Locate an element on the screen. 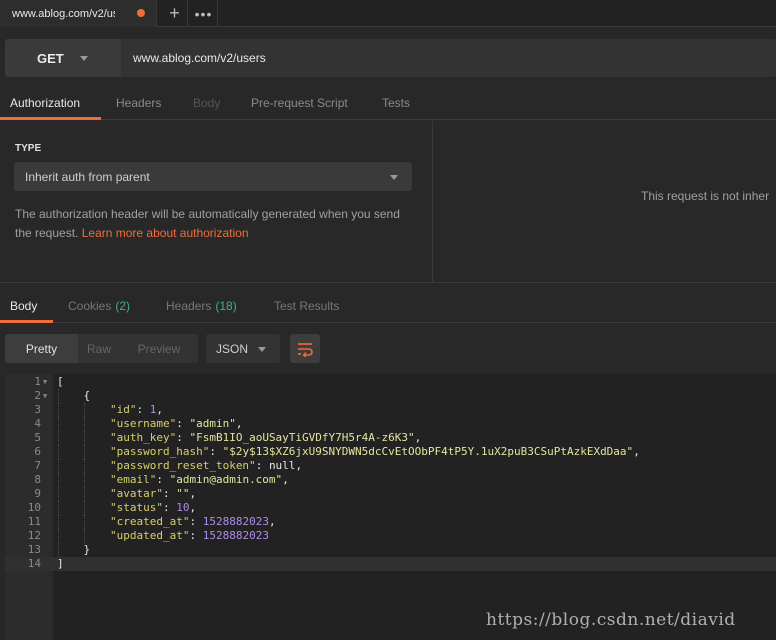 Image resolution: width=776 pixels, height=640 pixels. request-bar: GET www.ablog.com/v2/users is located at coordinates (390, 58).